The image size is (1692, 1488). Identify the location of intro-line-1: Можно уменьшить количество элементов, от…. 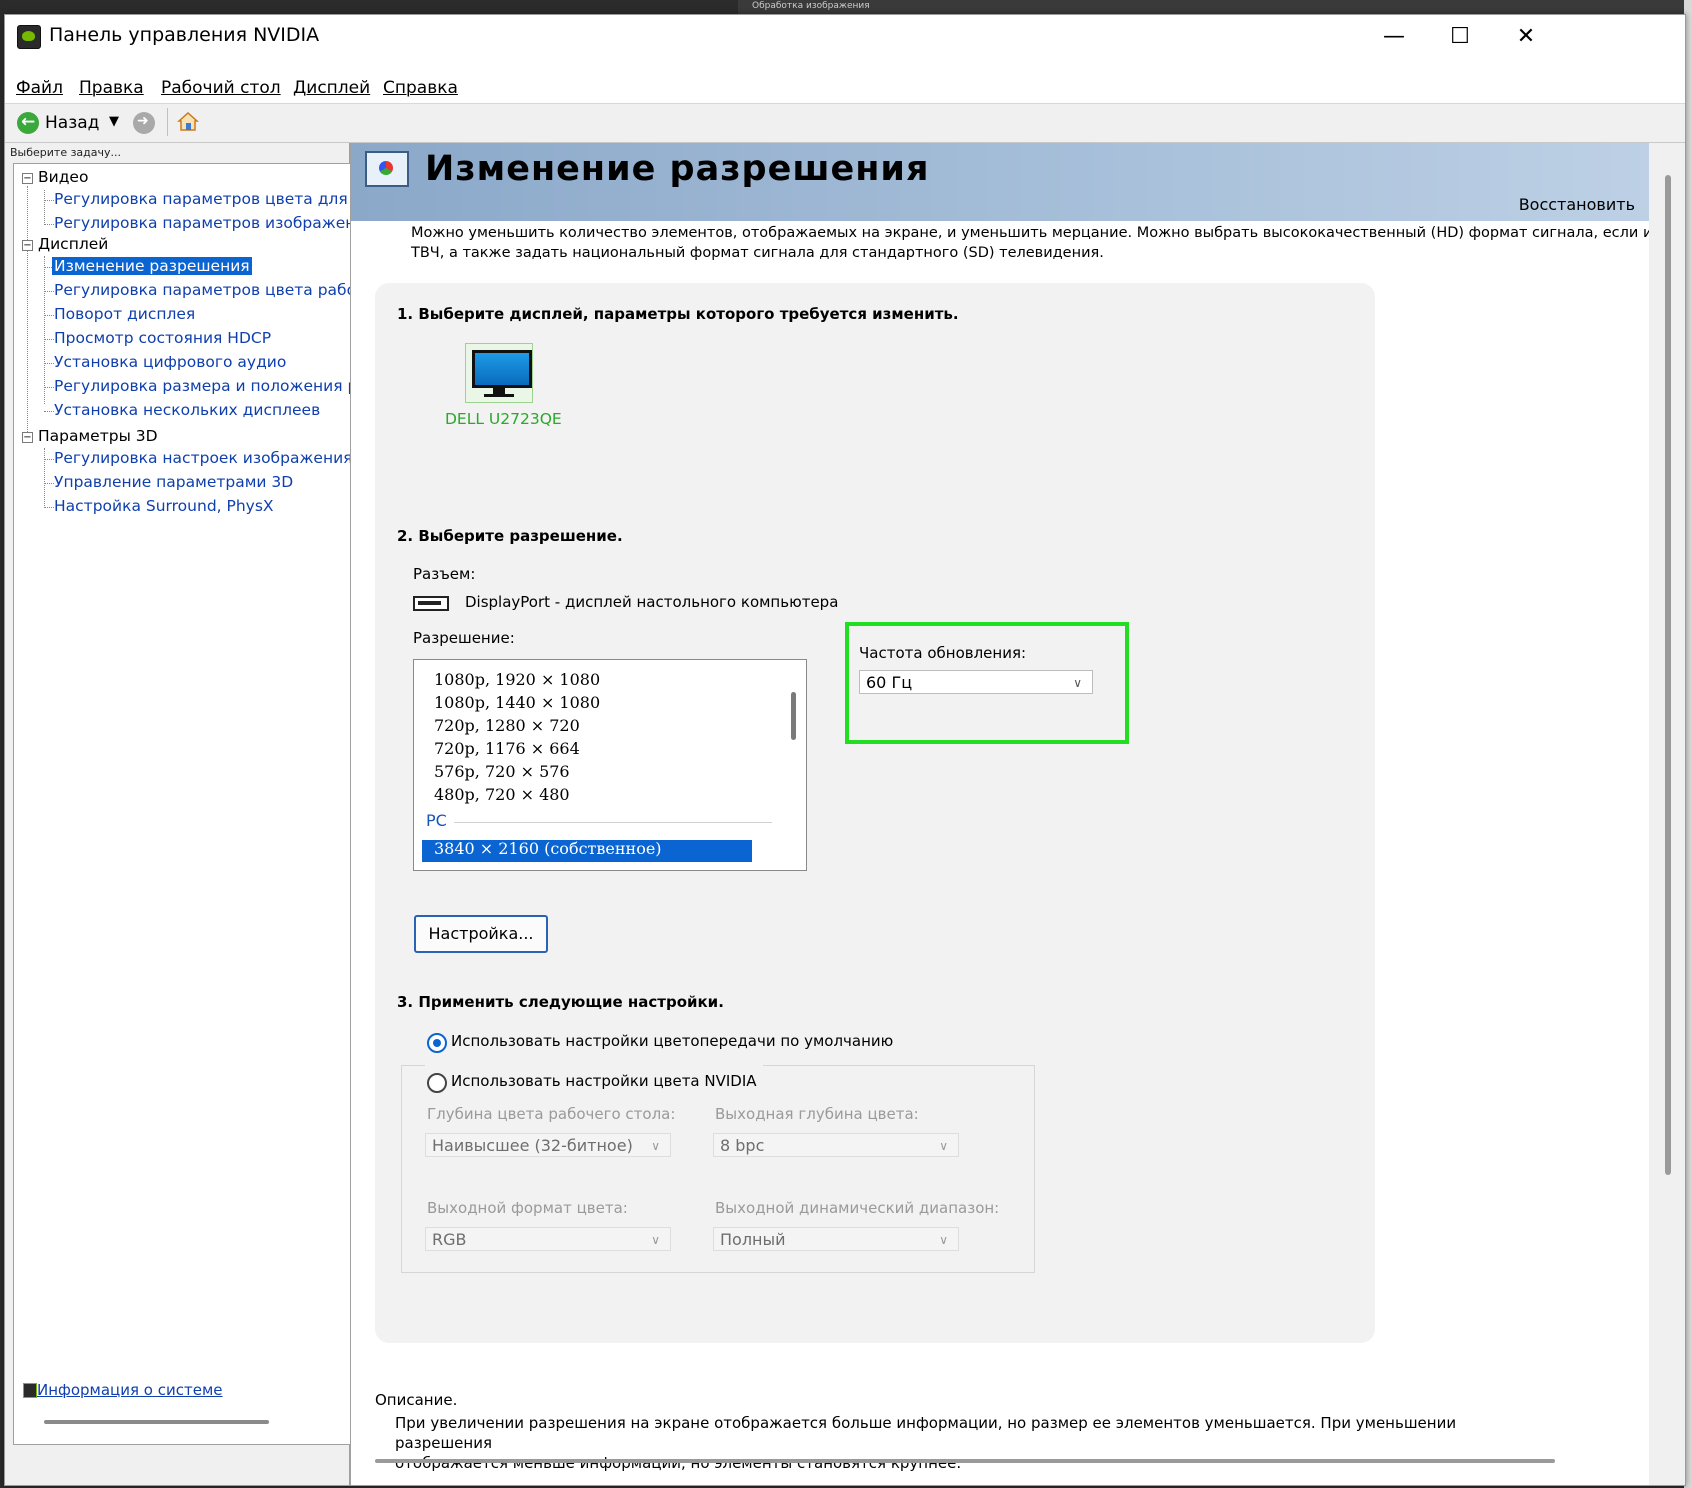
(1030, 233).